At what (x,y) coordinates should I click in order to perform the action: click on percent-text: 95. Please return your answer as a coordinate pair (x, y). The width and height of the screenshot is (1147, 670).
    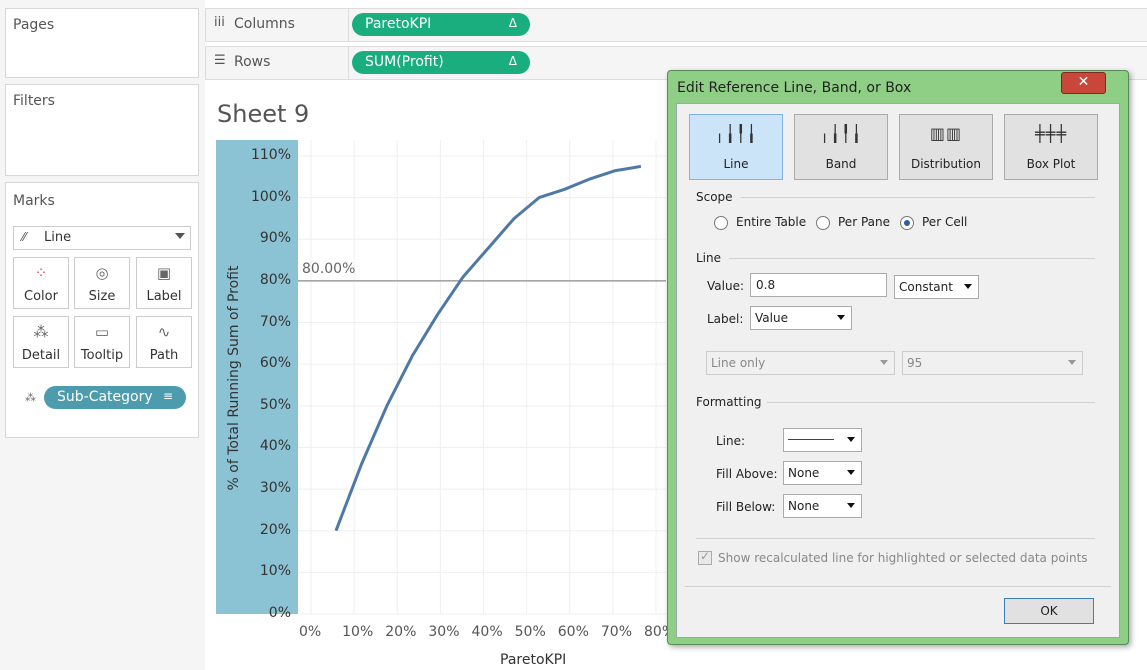
    Looking at the image, I should click on (915, 363).